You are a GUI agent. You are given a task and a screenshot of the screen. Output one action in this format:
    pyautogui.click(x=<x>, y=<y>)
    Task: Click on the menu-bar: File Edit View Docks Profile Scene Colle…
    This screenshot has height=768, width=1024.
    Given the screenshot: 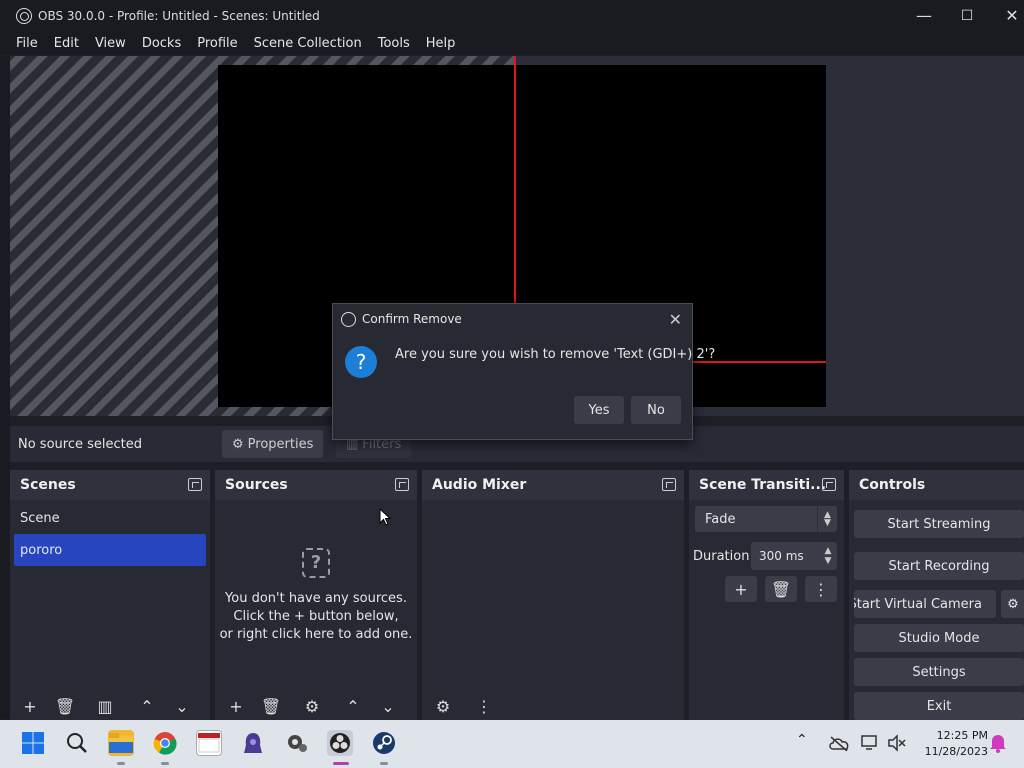 What is the action you would take?
    pyautogui.click(x=512, y=43)
    